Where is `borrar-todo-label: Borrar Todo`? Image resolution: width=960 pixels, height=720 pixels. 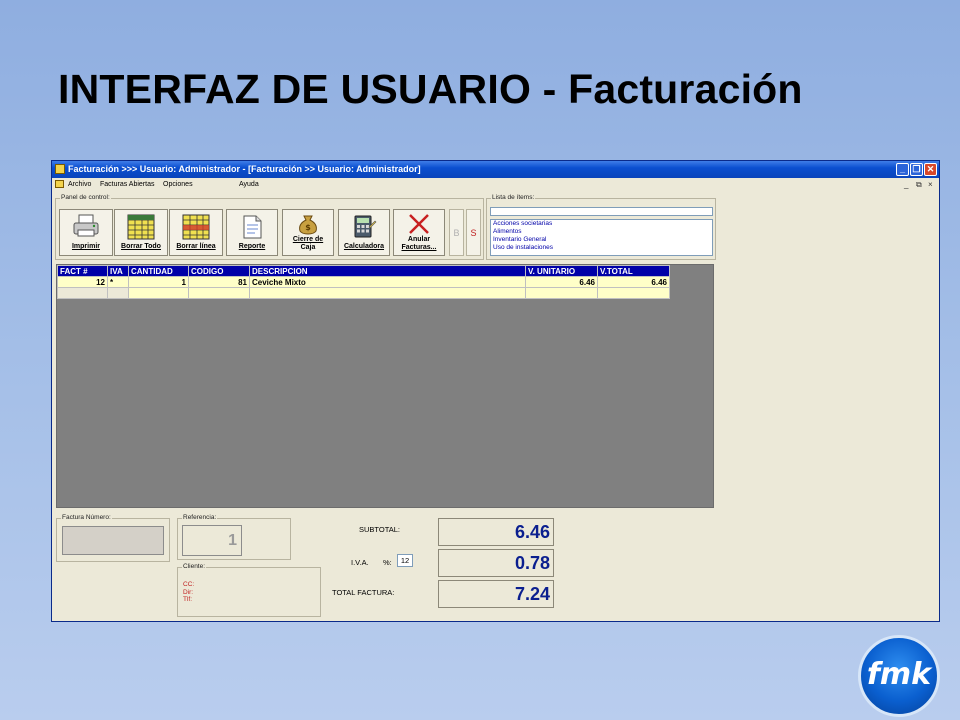
borrar-todo-label: Borrar Todo is located at coordinates (141, 246).